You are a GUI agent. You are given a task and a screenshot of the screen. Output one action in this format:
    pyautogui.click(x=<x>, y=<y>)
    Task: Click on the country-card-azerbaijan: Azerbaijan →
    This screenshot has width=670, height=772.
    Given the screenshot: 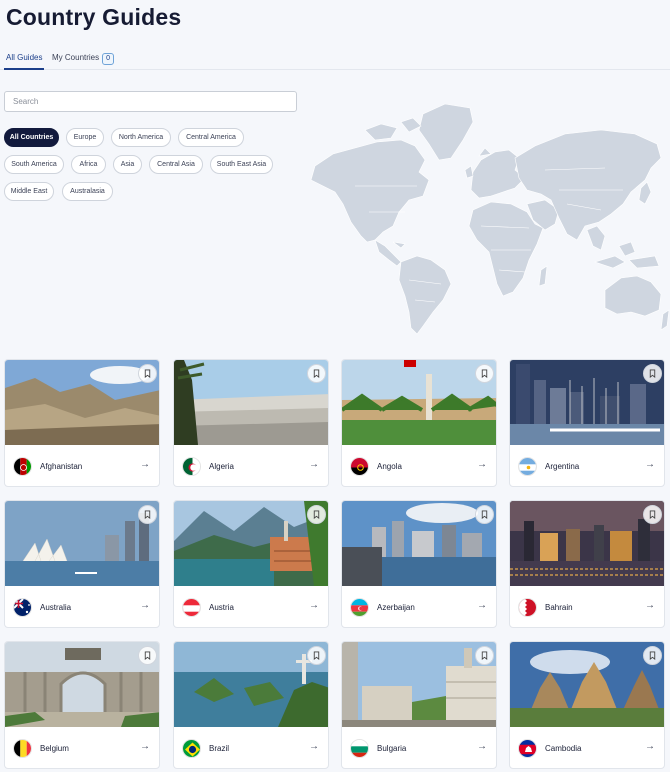 What is the action you would take?
    pyautogui.click(x=419, y=564)
    